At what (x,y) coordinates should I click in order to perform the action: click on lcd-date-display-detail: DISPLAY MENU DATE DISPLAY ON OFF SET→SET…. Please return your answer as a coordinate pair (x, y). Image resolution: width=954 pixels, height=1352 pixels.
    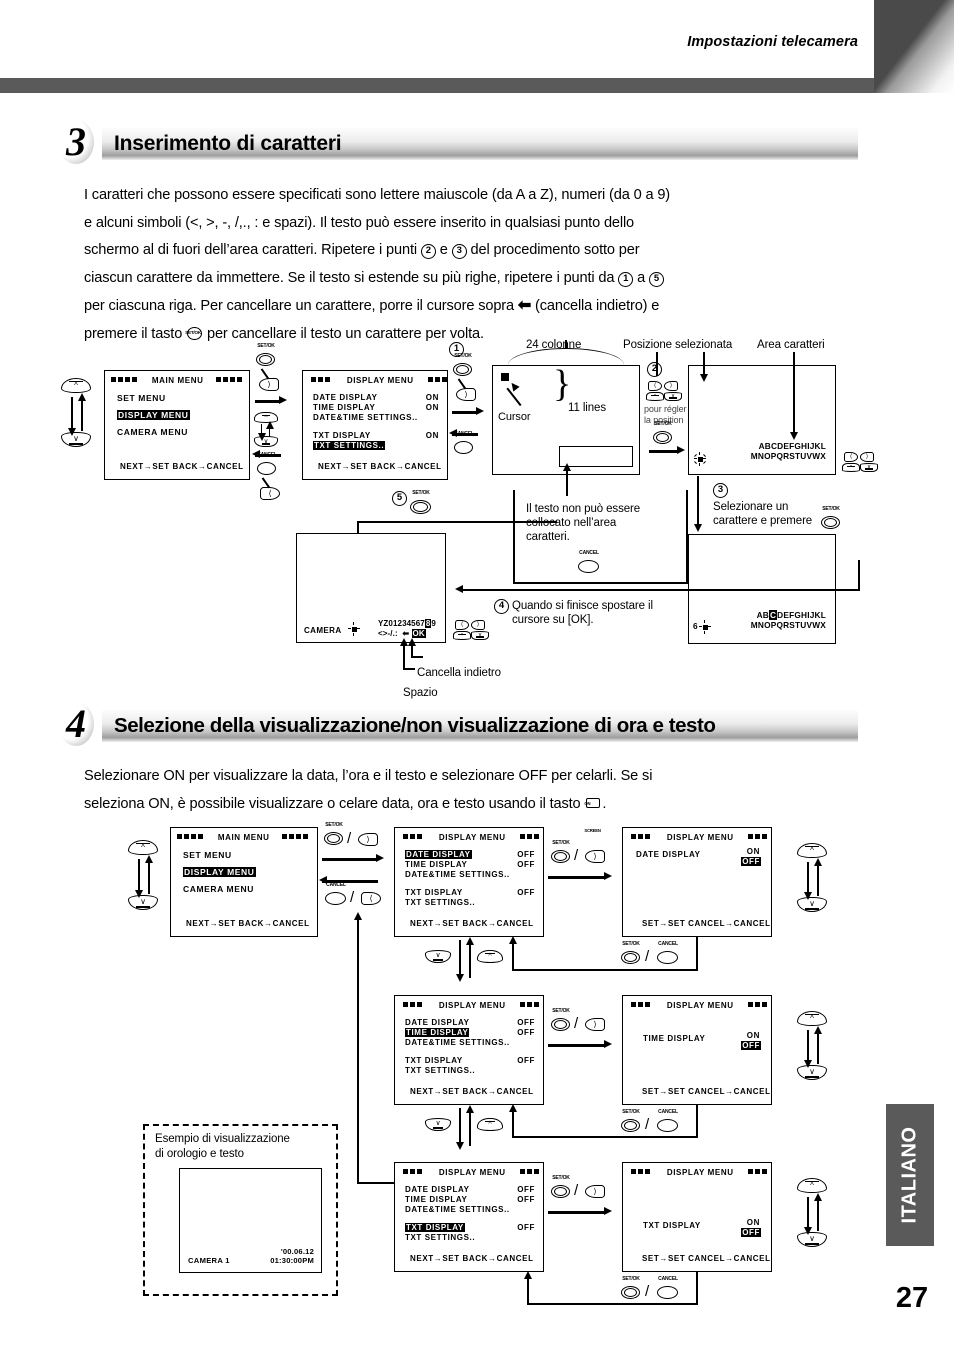
    Looking at the image, I should click on (697, 882).